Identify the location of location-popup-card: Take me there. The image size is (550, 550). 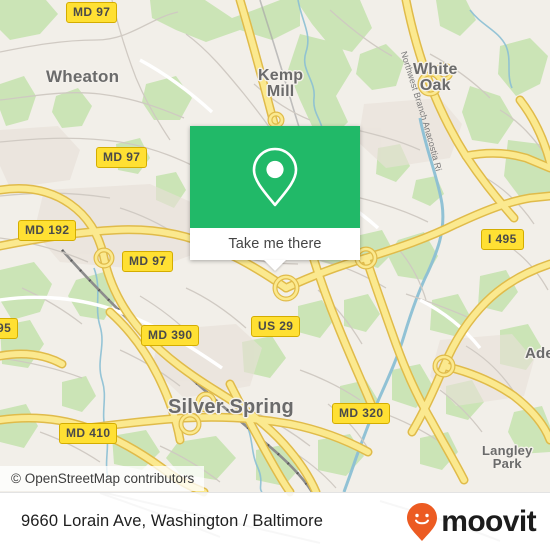
(275, 198).